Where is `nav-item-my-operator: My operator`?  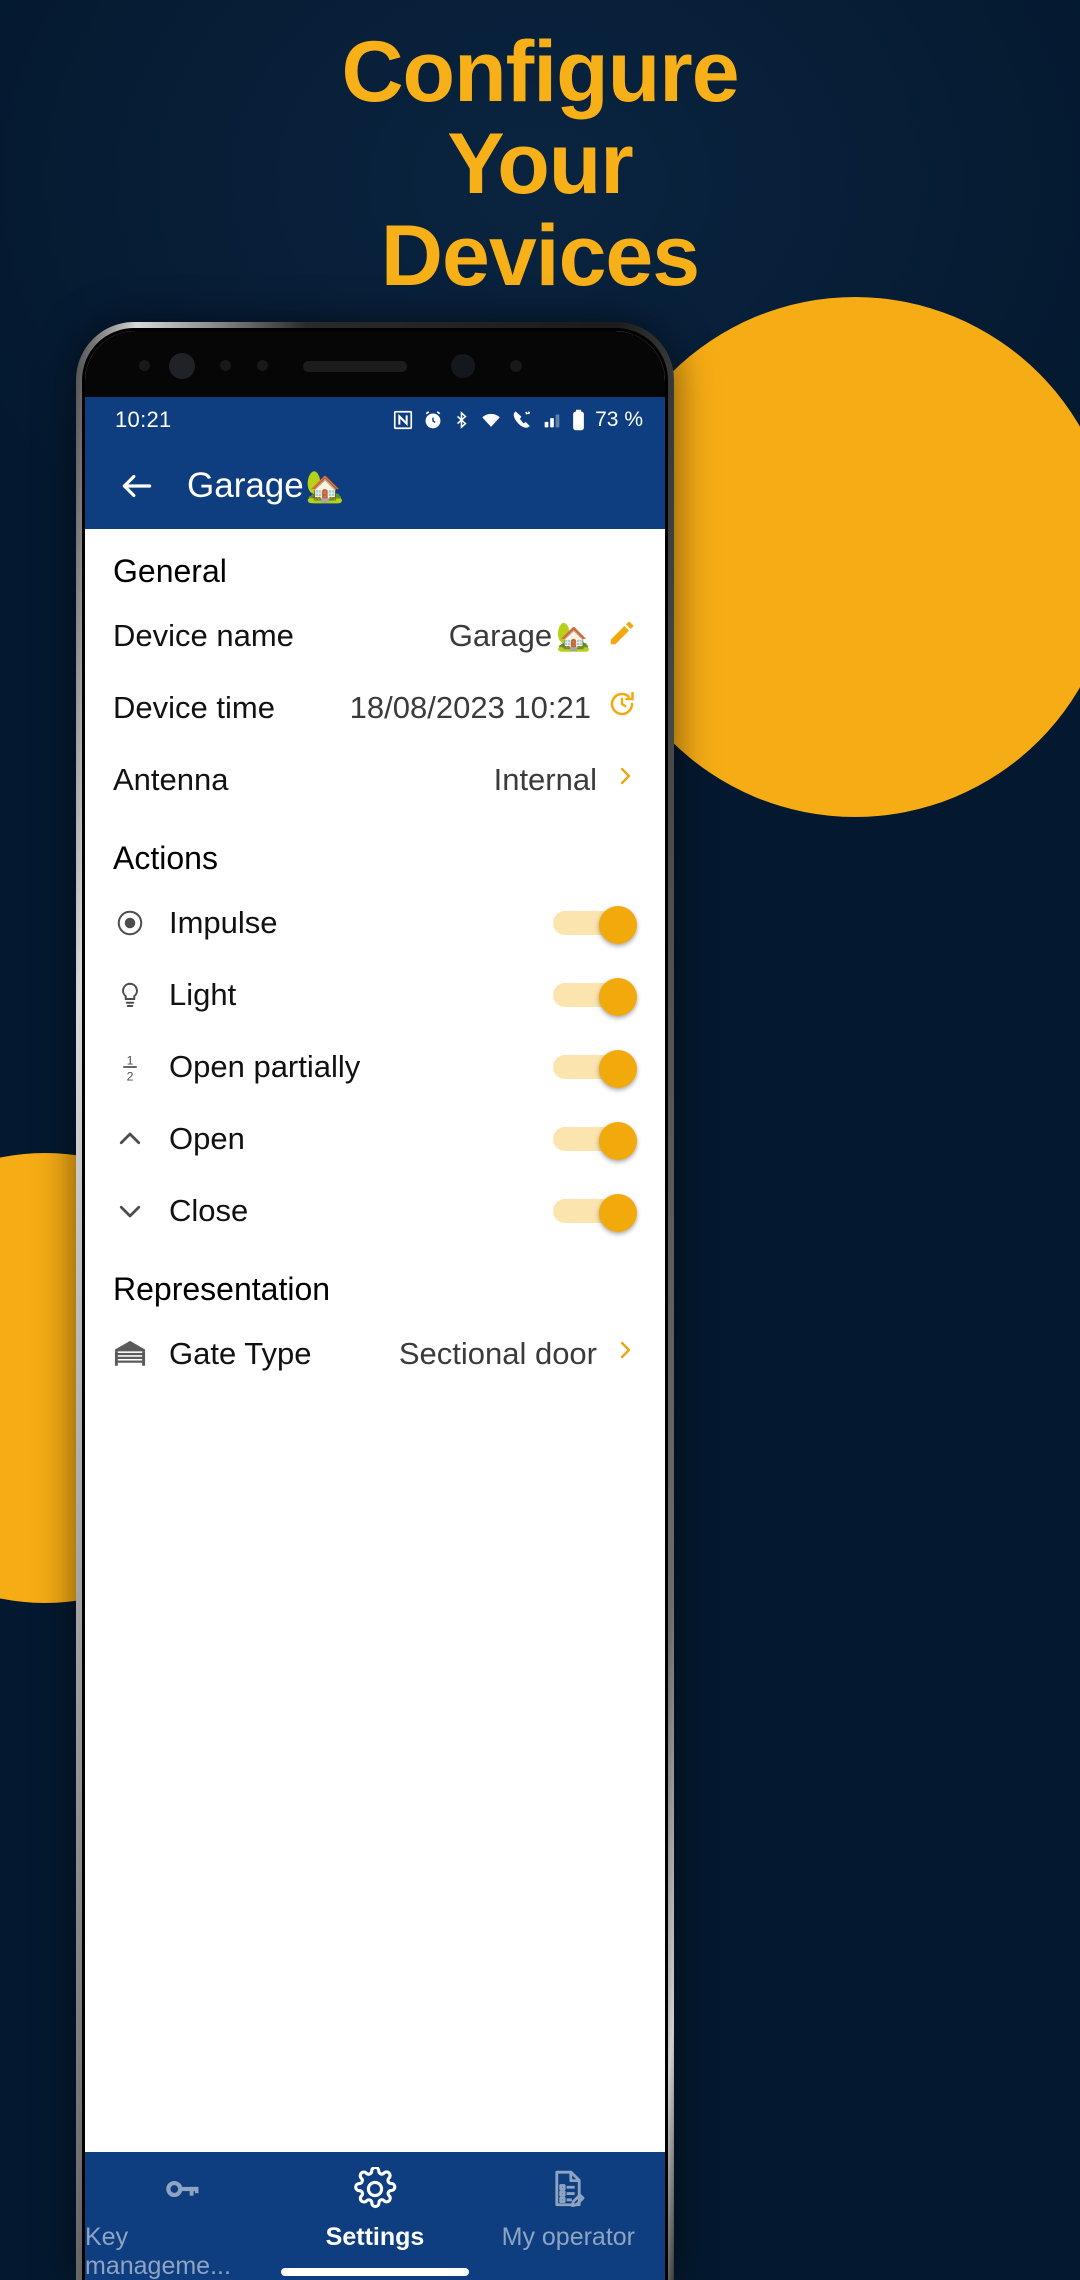 nav-item-my-operator: My operator is located at coordinates (568, 2209).